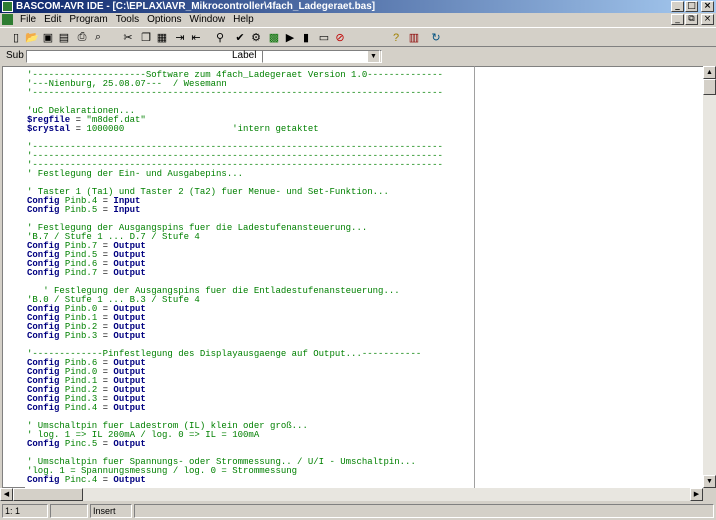 The width and height of the screenshot is (716, 520). What do you see at coordinates (69, 511) in the screenshot?
I see `modified-indicator` at bounding box center [69, 511].